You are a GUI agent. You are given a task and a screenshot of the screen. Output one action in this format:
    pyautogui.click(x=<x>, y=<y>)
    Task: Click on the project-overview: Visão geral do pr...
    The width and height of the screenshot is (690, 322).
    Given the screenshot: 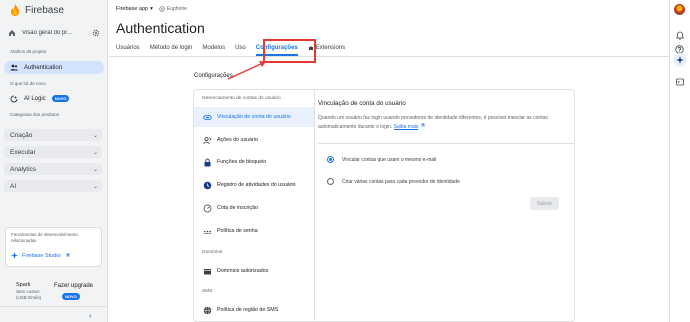 What is the action you would take?
    pyautogui.click(x=54, y=32)
    